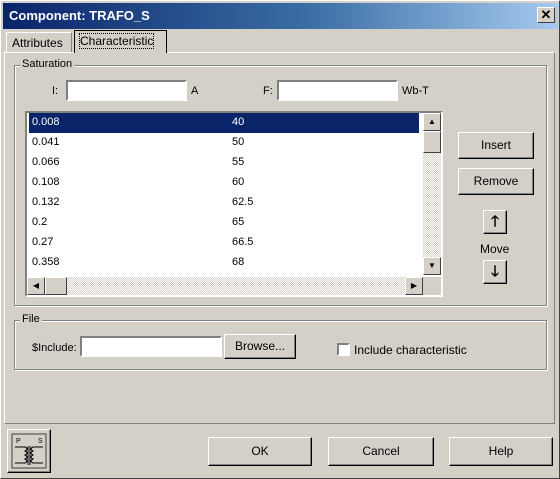  What do you see at coordinates (79, 15) in the screenshot?
I see `window-title: Component: TRAFO_S` at bounding box center [79, 15].